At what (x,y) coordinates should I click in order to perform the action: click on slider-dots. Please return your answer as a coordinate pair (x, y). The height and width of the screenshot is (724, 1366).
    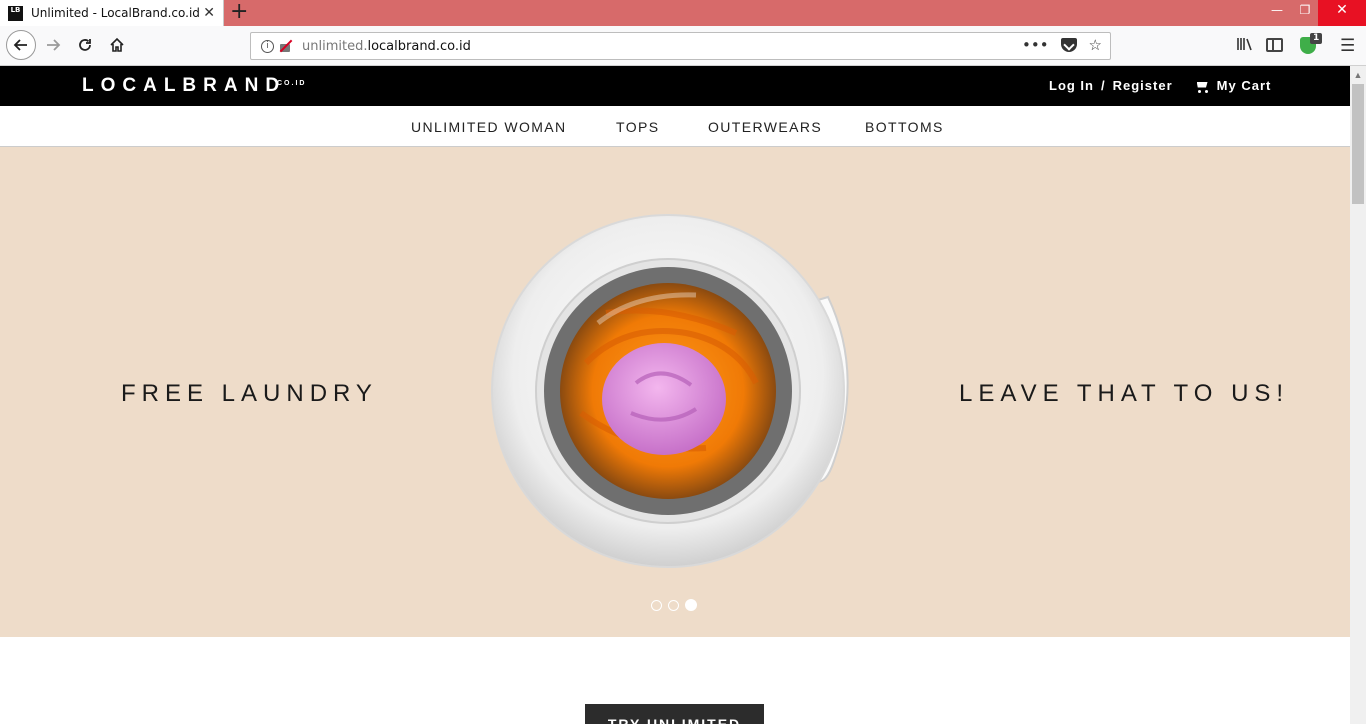
    Looking at the image, I should click on (674, 605).